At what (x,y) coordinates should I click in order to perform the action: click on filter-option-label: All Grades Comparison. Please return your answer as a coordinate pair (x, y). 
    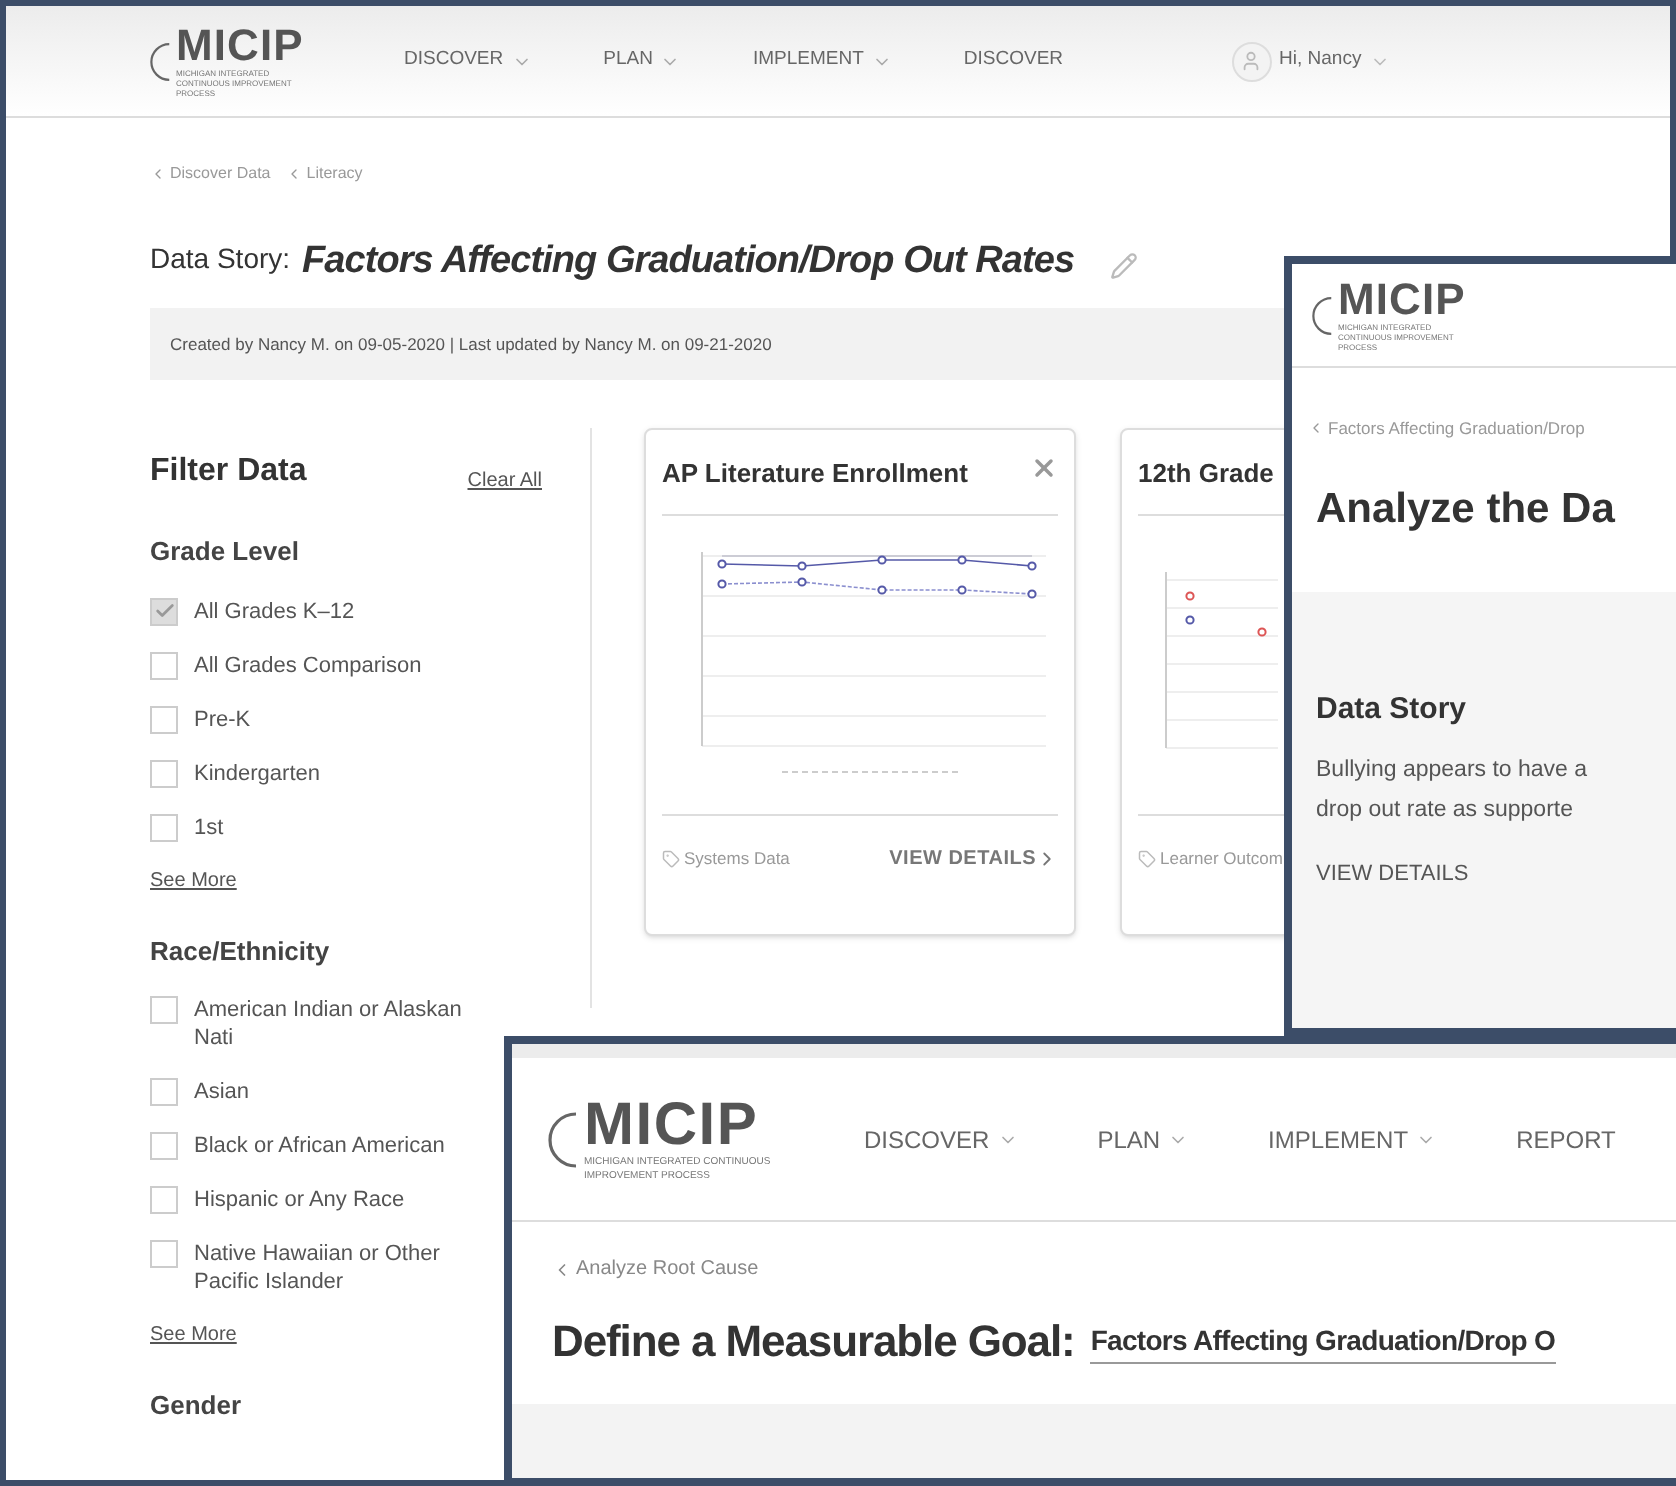
    Looking at the image, I should click on (308, 665).